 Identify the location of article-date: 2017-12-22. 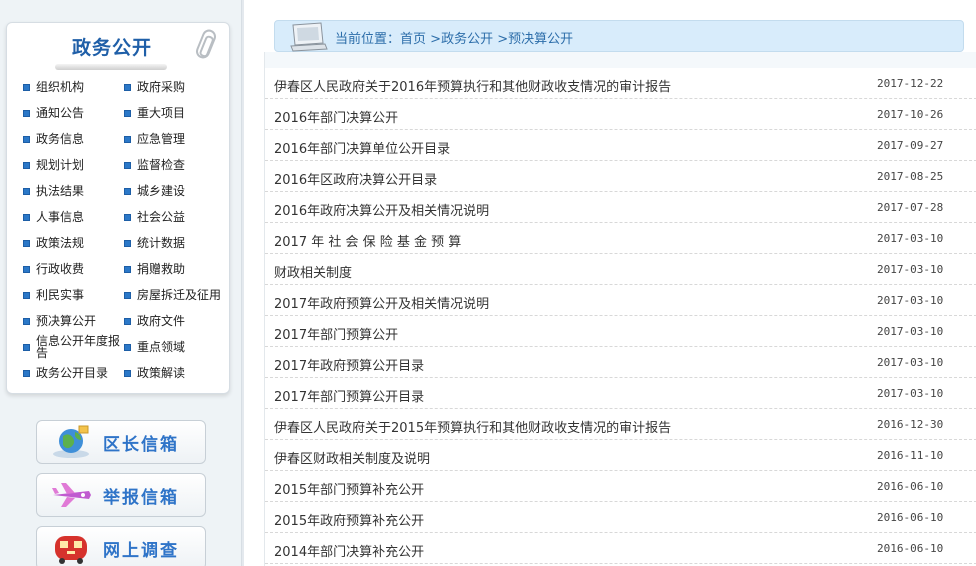
(910, 83).